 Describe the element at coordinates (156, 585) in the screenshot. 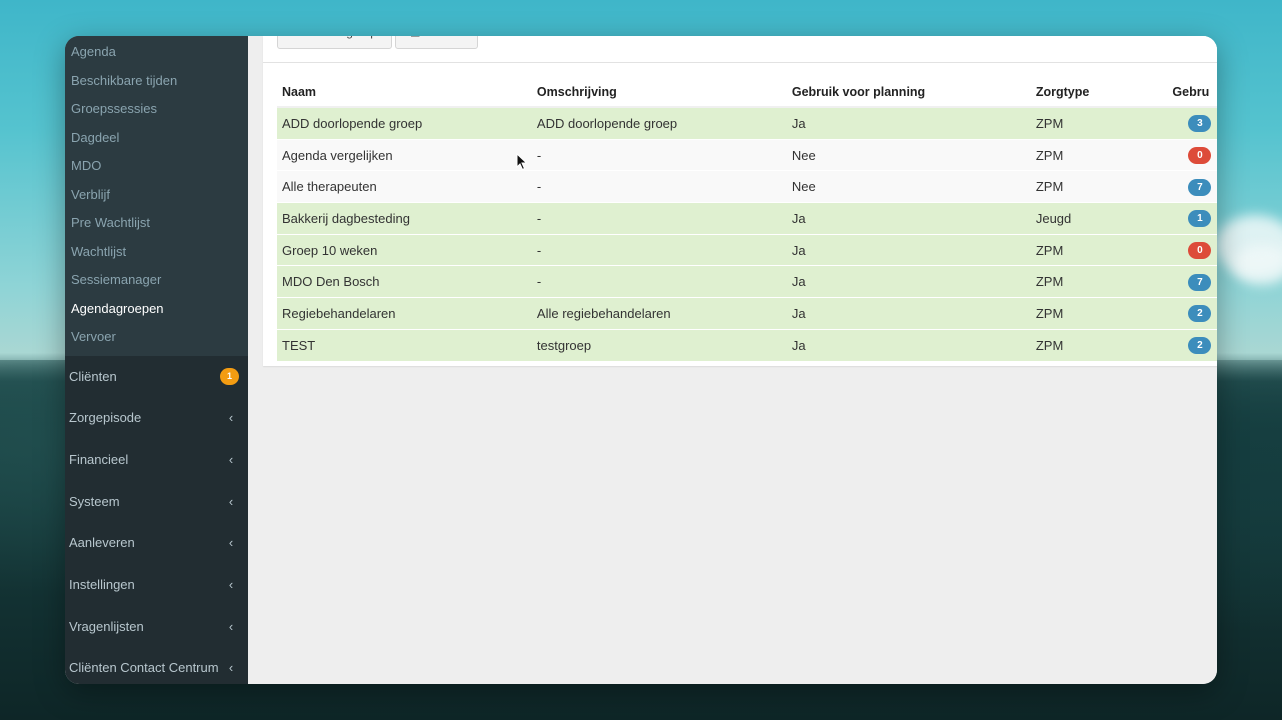

I see `sidebar-item-instellingen: Instellingen ‹` at that location.